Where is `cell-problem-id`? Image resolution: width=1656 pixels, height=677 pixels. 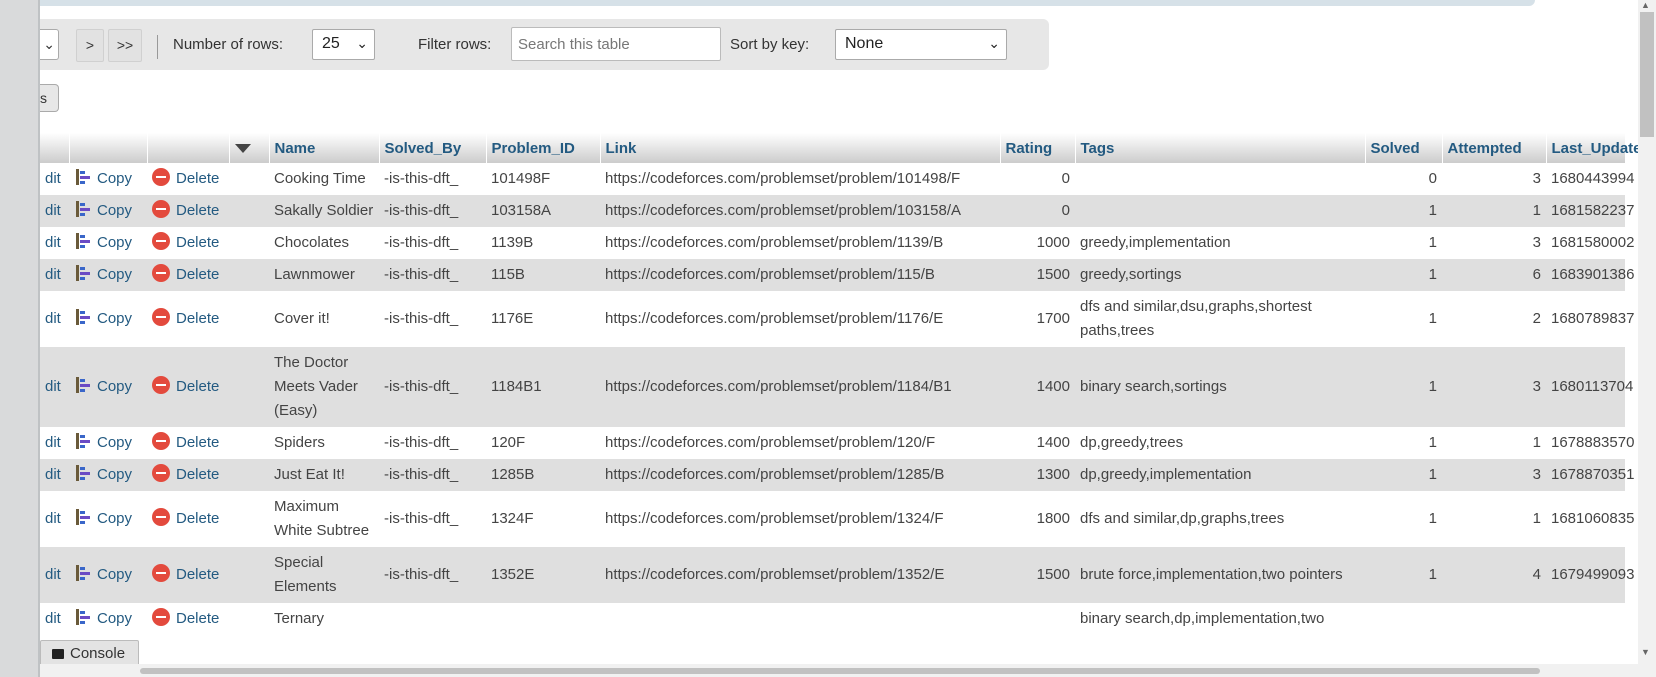 cell-problem-id is located at coordinates (543, 619).